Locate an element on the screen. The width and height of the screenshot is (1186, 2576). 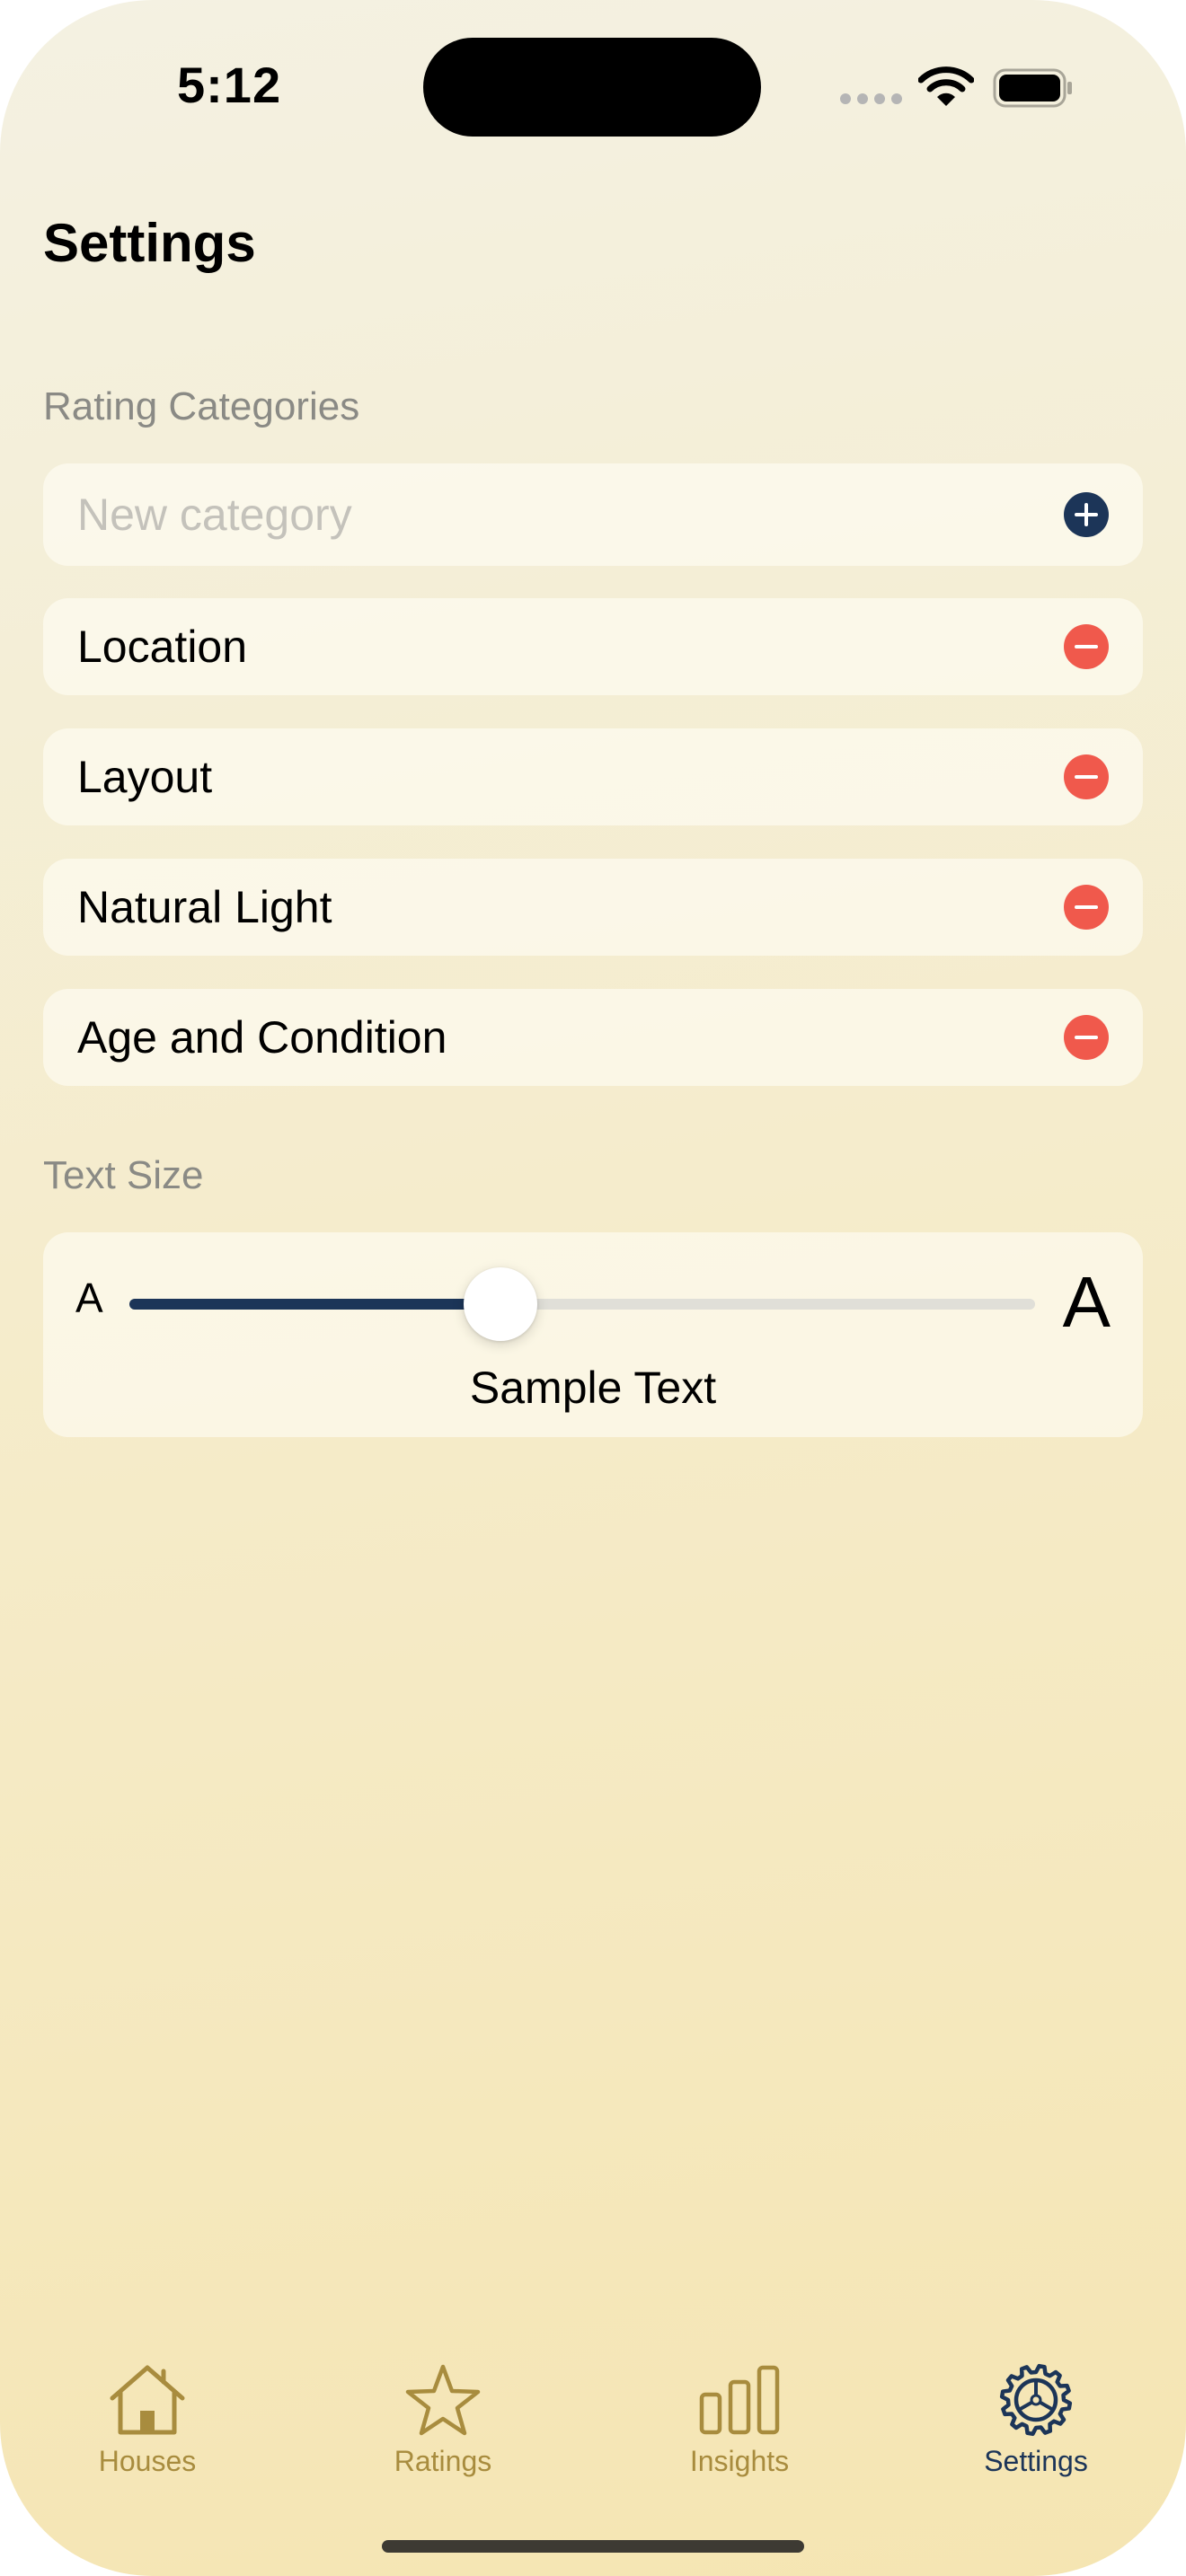
category-row: Natural Light is located at coordinates (593, 907).